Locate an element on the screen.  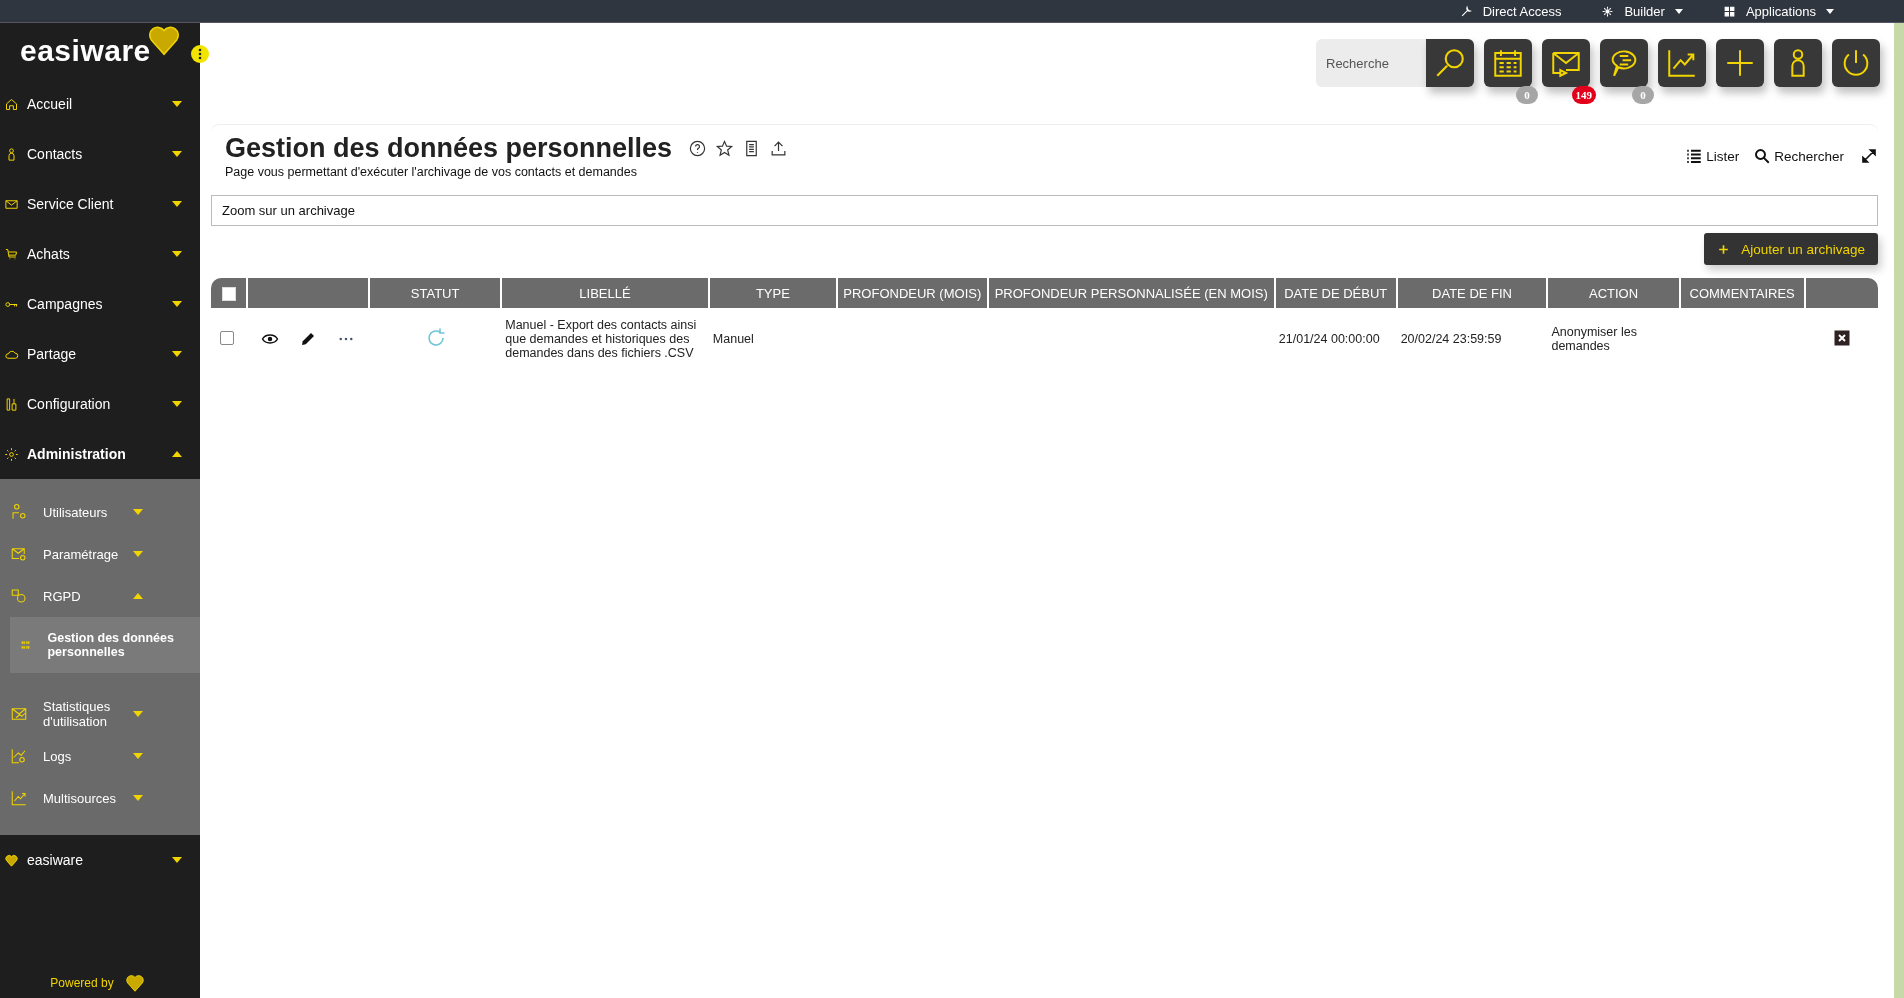
zoom-panel-header: Zoom sur un archivage is located at coordinates (1044, 210).